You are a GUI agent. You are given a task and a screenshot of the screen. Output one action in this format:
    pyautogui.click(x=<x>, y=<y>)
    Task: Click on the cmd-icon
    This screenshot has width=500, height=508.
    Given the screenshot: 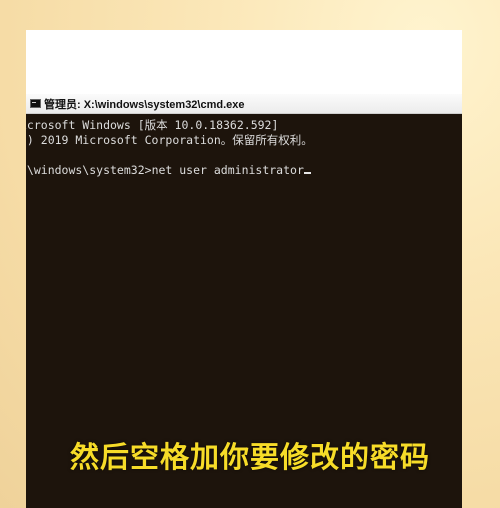 What is the action you would take?
    pyautogui.click(x=35, y=103)
    